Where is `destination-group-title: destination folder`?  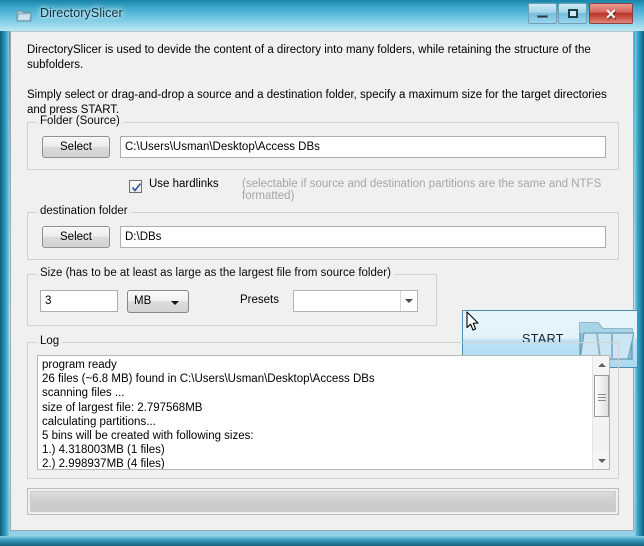 destination-group-title: destination folder is located at coordinates (84, 211).